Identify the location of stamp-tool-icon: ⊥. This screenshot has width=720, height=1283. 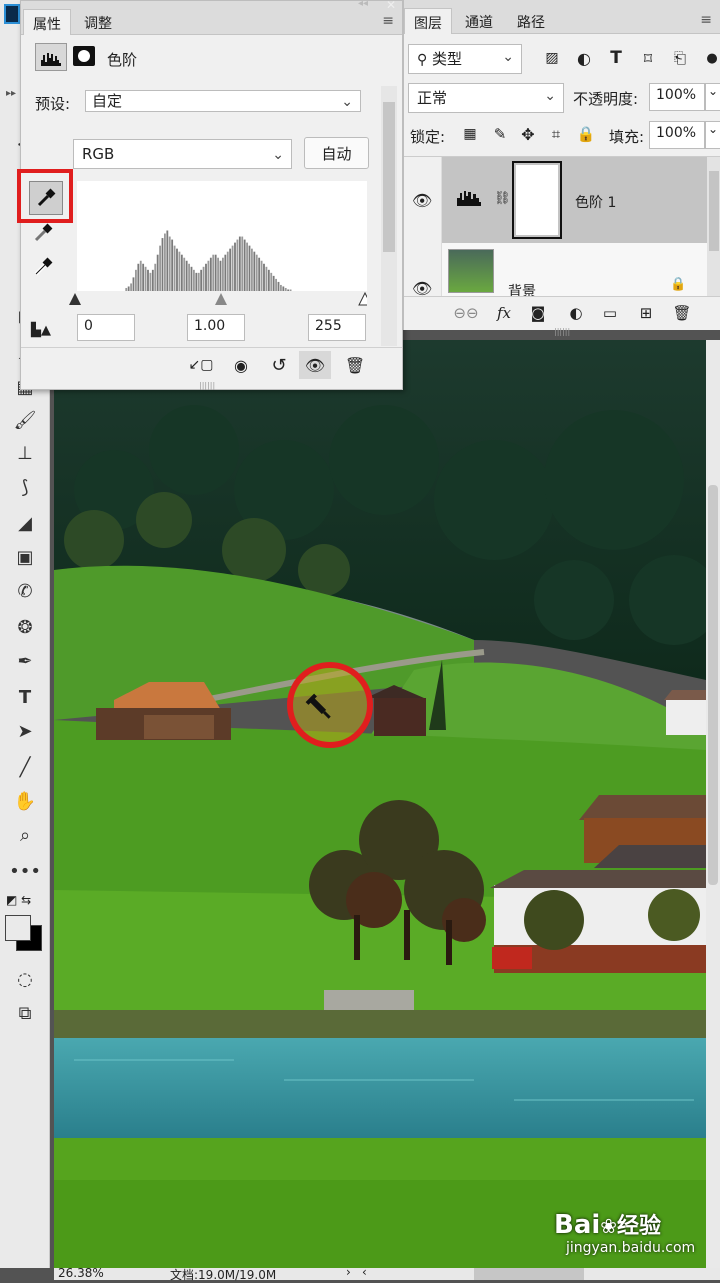
(25, 453).